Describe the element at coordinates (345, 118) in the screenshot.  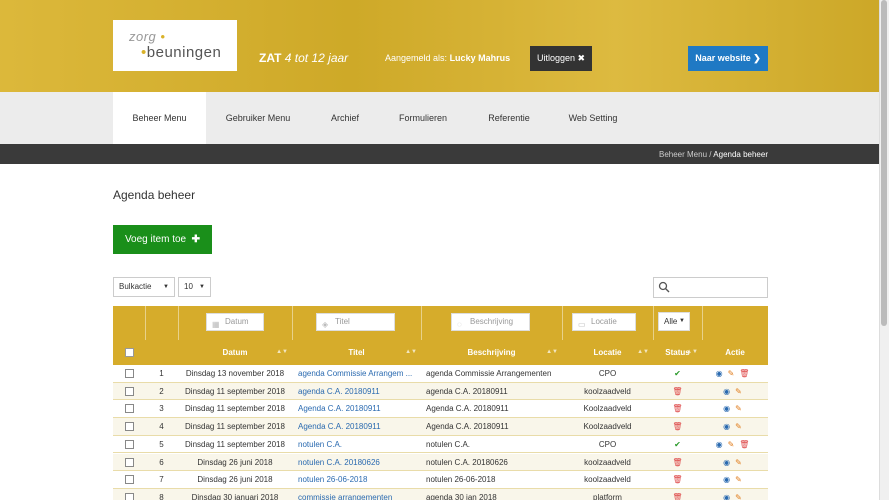
I see `tab-archief: Archief` at that location.